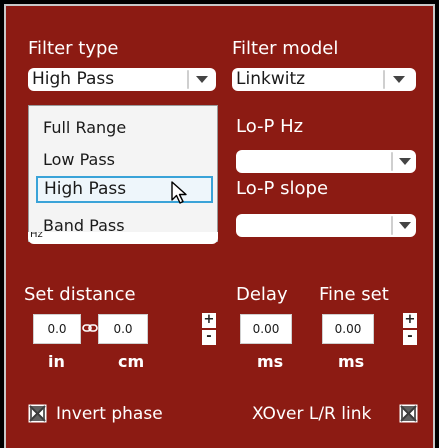  Describe the element at coordinates (79, 159) in the screenshot. I see `dropdown-option-low-pass: Low Pass` at that location.